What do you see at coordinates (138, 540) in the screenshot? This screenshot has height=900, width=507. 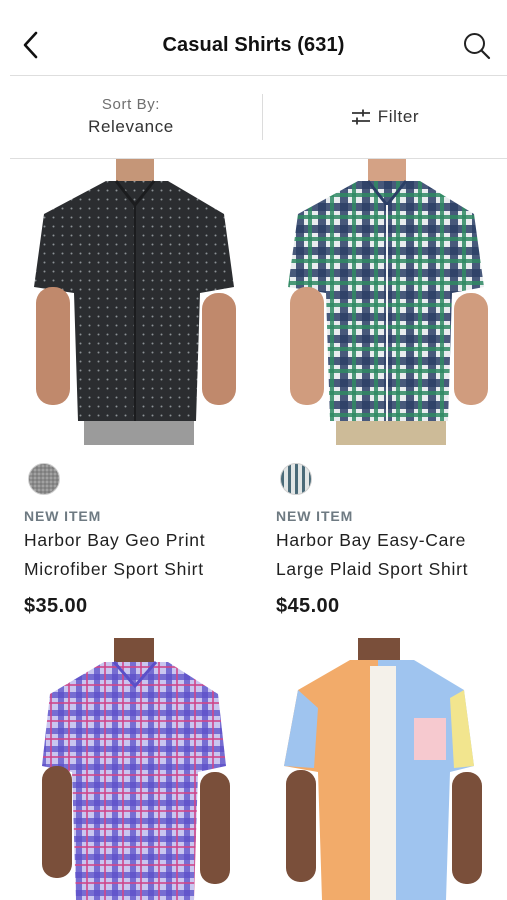 I see `product-name-line: Harbor Bay Geo Print` at bounding box center [138, 540].